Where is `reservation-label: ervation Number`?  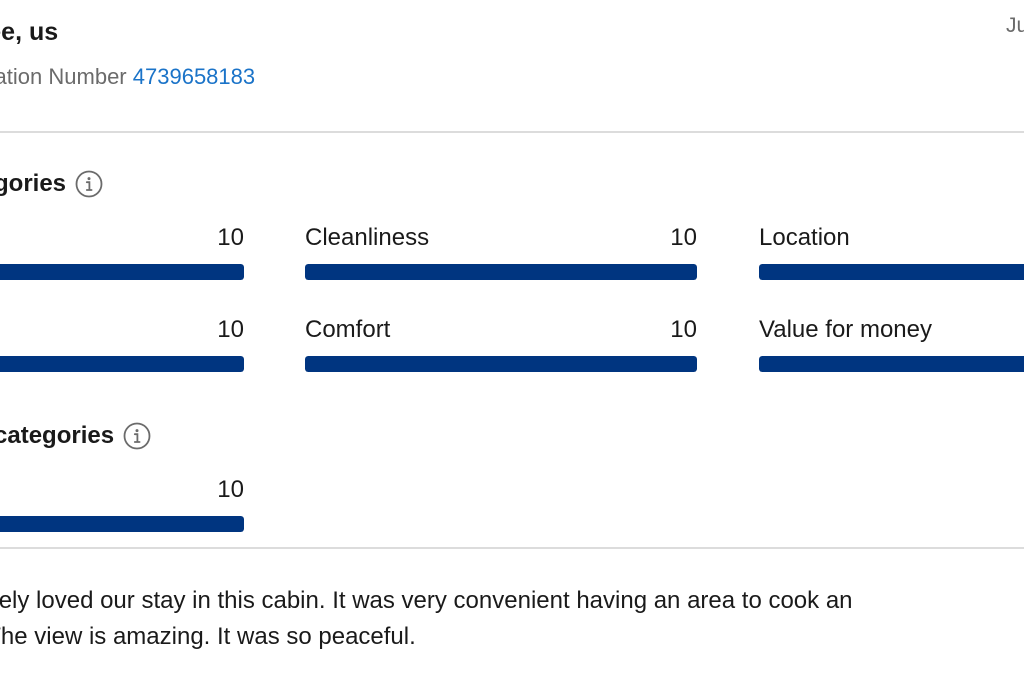 reservation-label: ervation Number is located at coordinates (63, 76).